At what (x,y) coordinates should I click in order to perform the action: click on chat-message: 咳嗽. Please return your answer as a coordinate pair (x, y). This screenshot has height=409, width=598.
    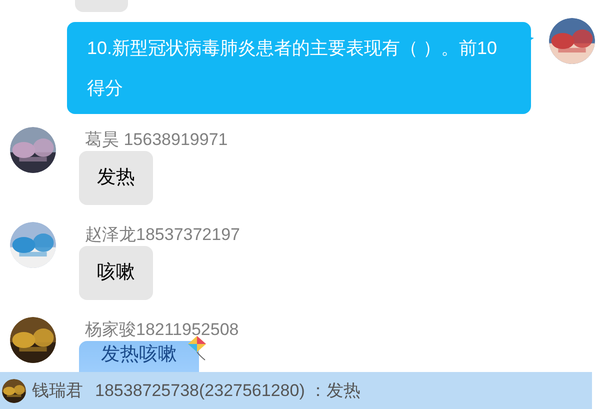
    Looking at the image, I should click on (116, 273).